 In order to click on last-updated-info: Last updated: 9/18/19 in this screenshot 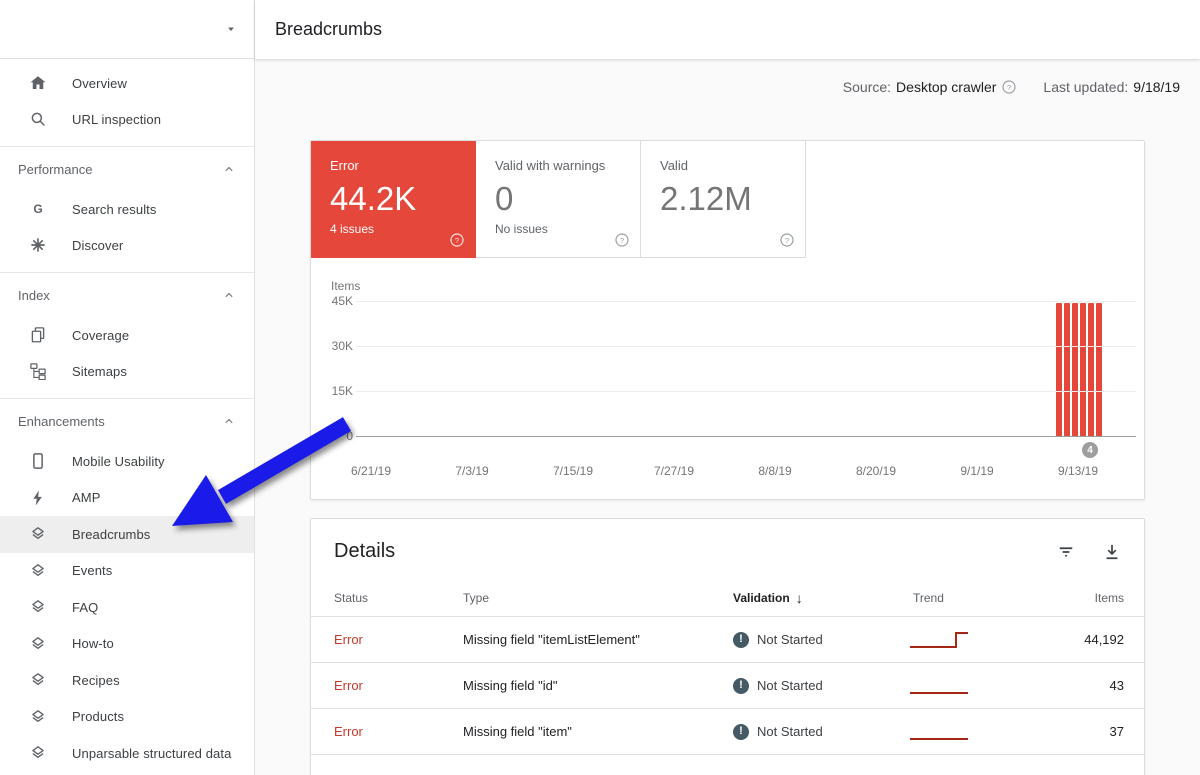, I will do `click(1111, 87)`.